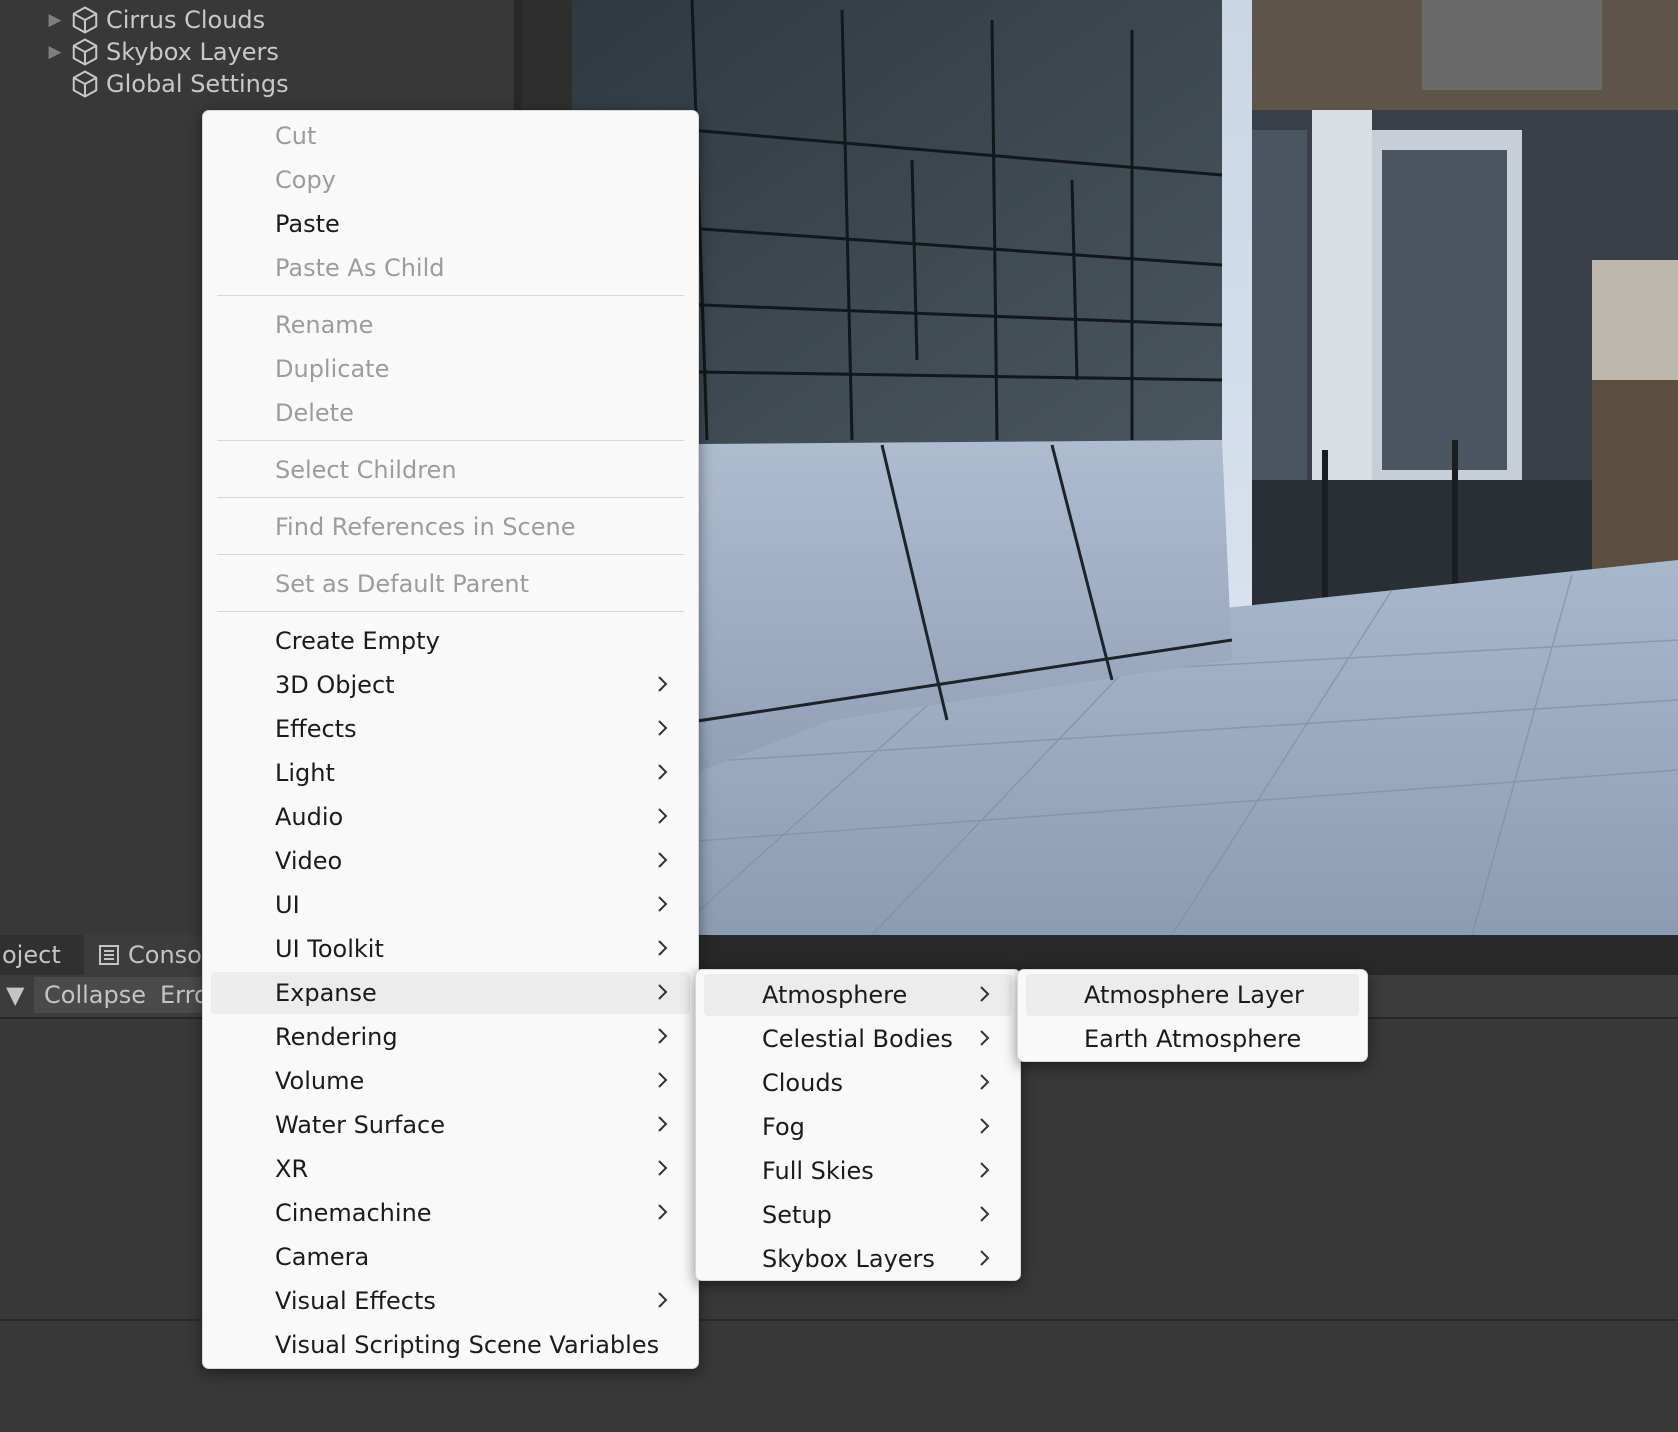  Describe the element at coordinates (31, 955) in the screenshot. I see `tab-label: oject` at that location.